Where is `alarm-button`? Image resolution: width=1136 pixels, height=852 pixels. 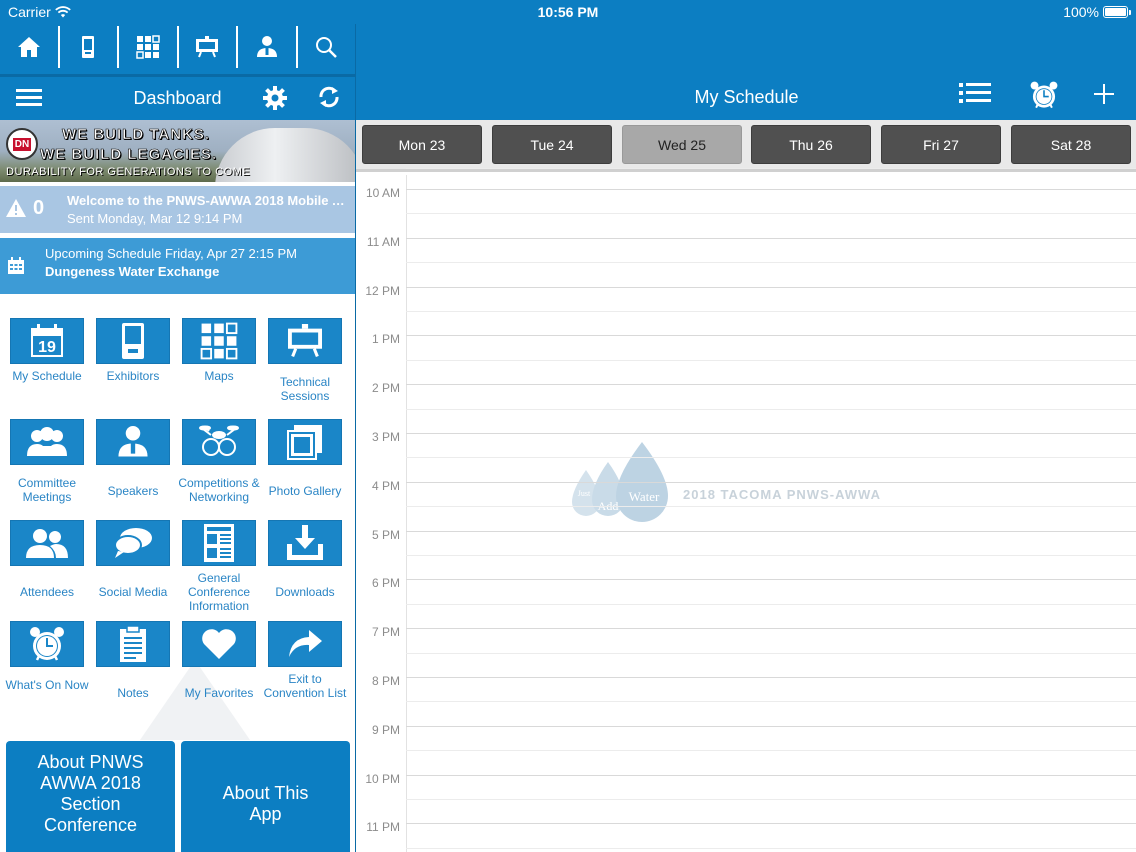
alarm-button is located at coordinates (1044, 97).